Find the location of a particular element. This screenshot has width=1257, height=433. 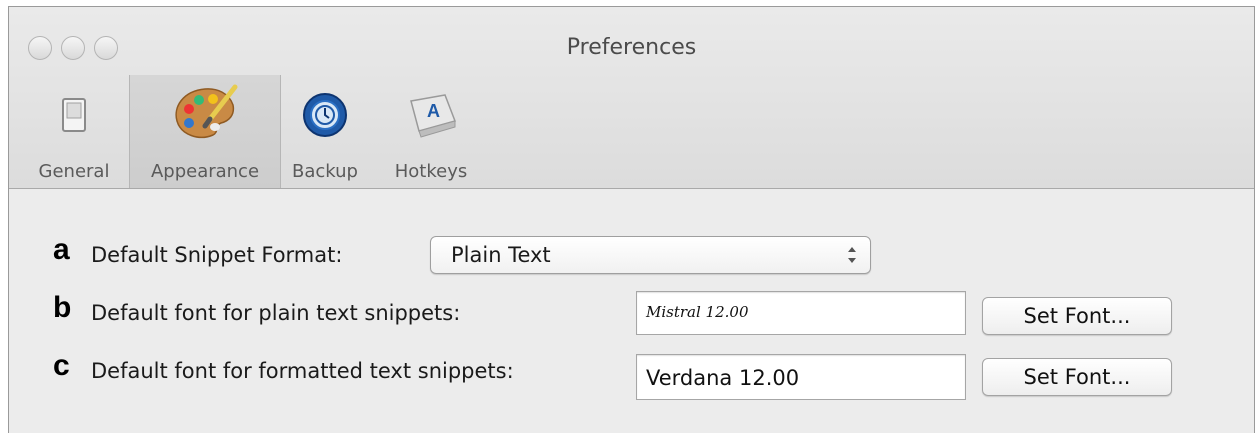

window-title: Preferences is located at coordinates (631, 47).